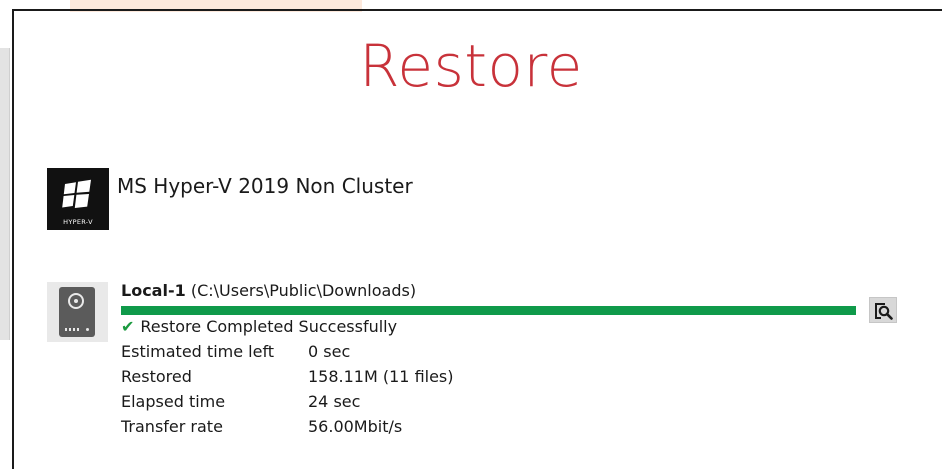  I want to click on restore-progress-fill, so click(488, 310).